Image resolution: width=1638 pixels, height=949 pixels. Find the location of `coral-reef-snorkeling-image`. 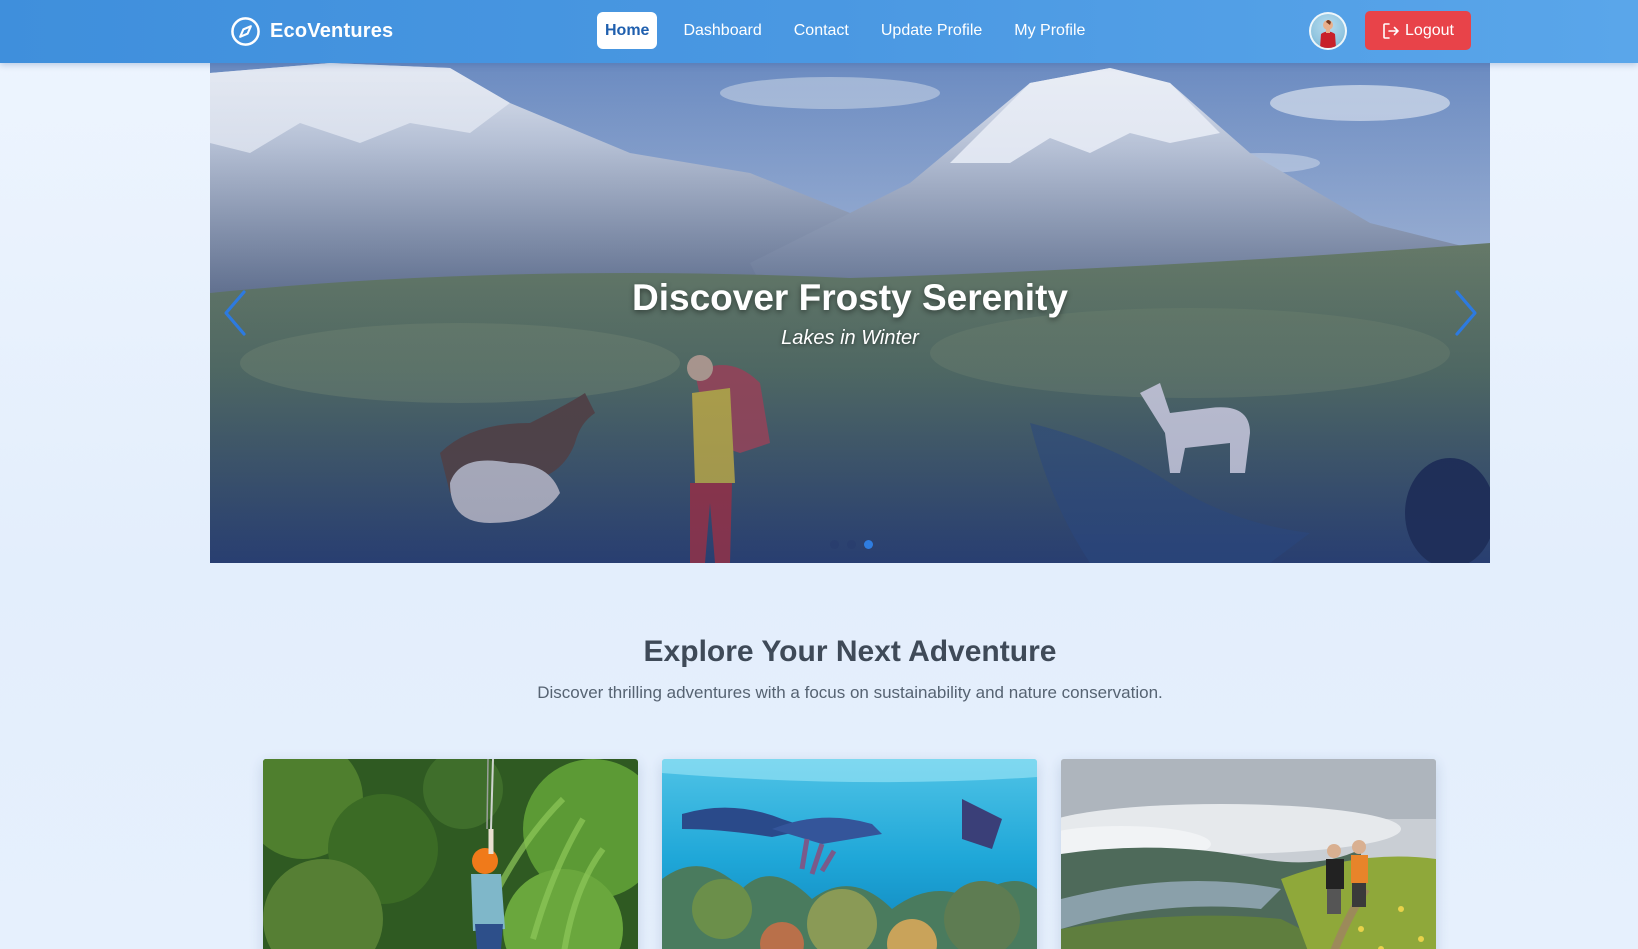

coral-reef-snorkeling-image is located at coordinates (849, 854).